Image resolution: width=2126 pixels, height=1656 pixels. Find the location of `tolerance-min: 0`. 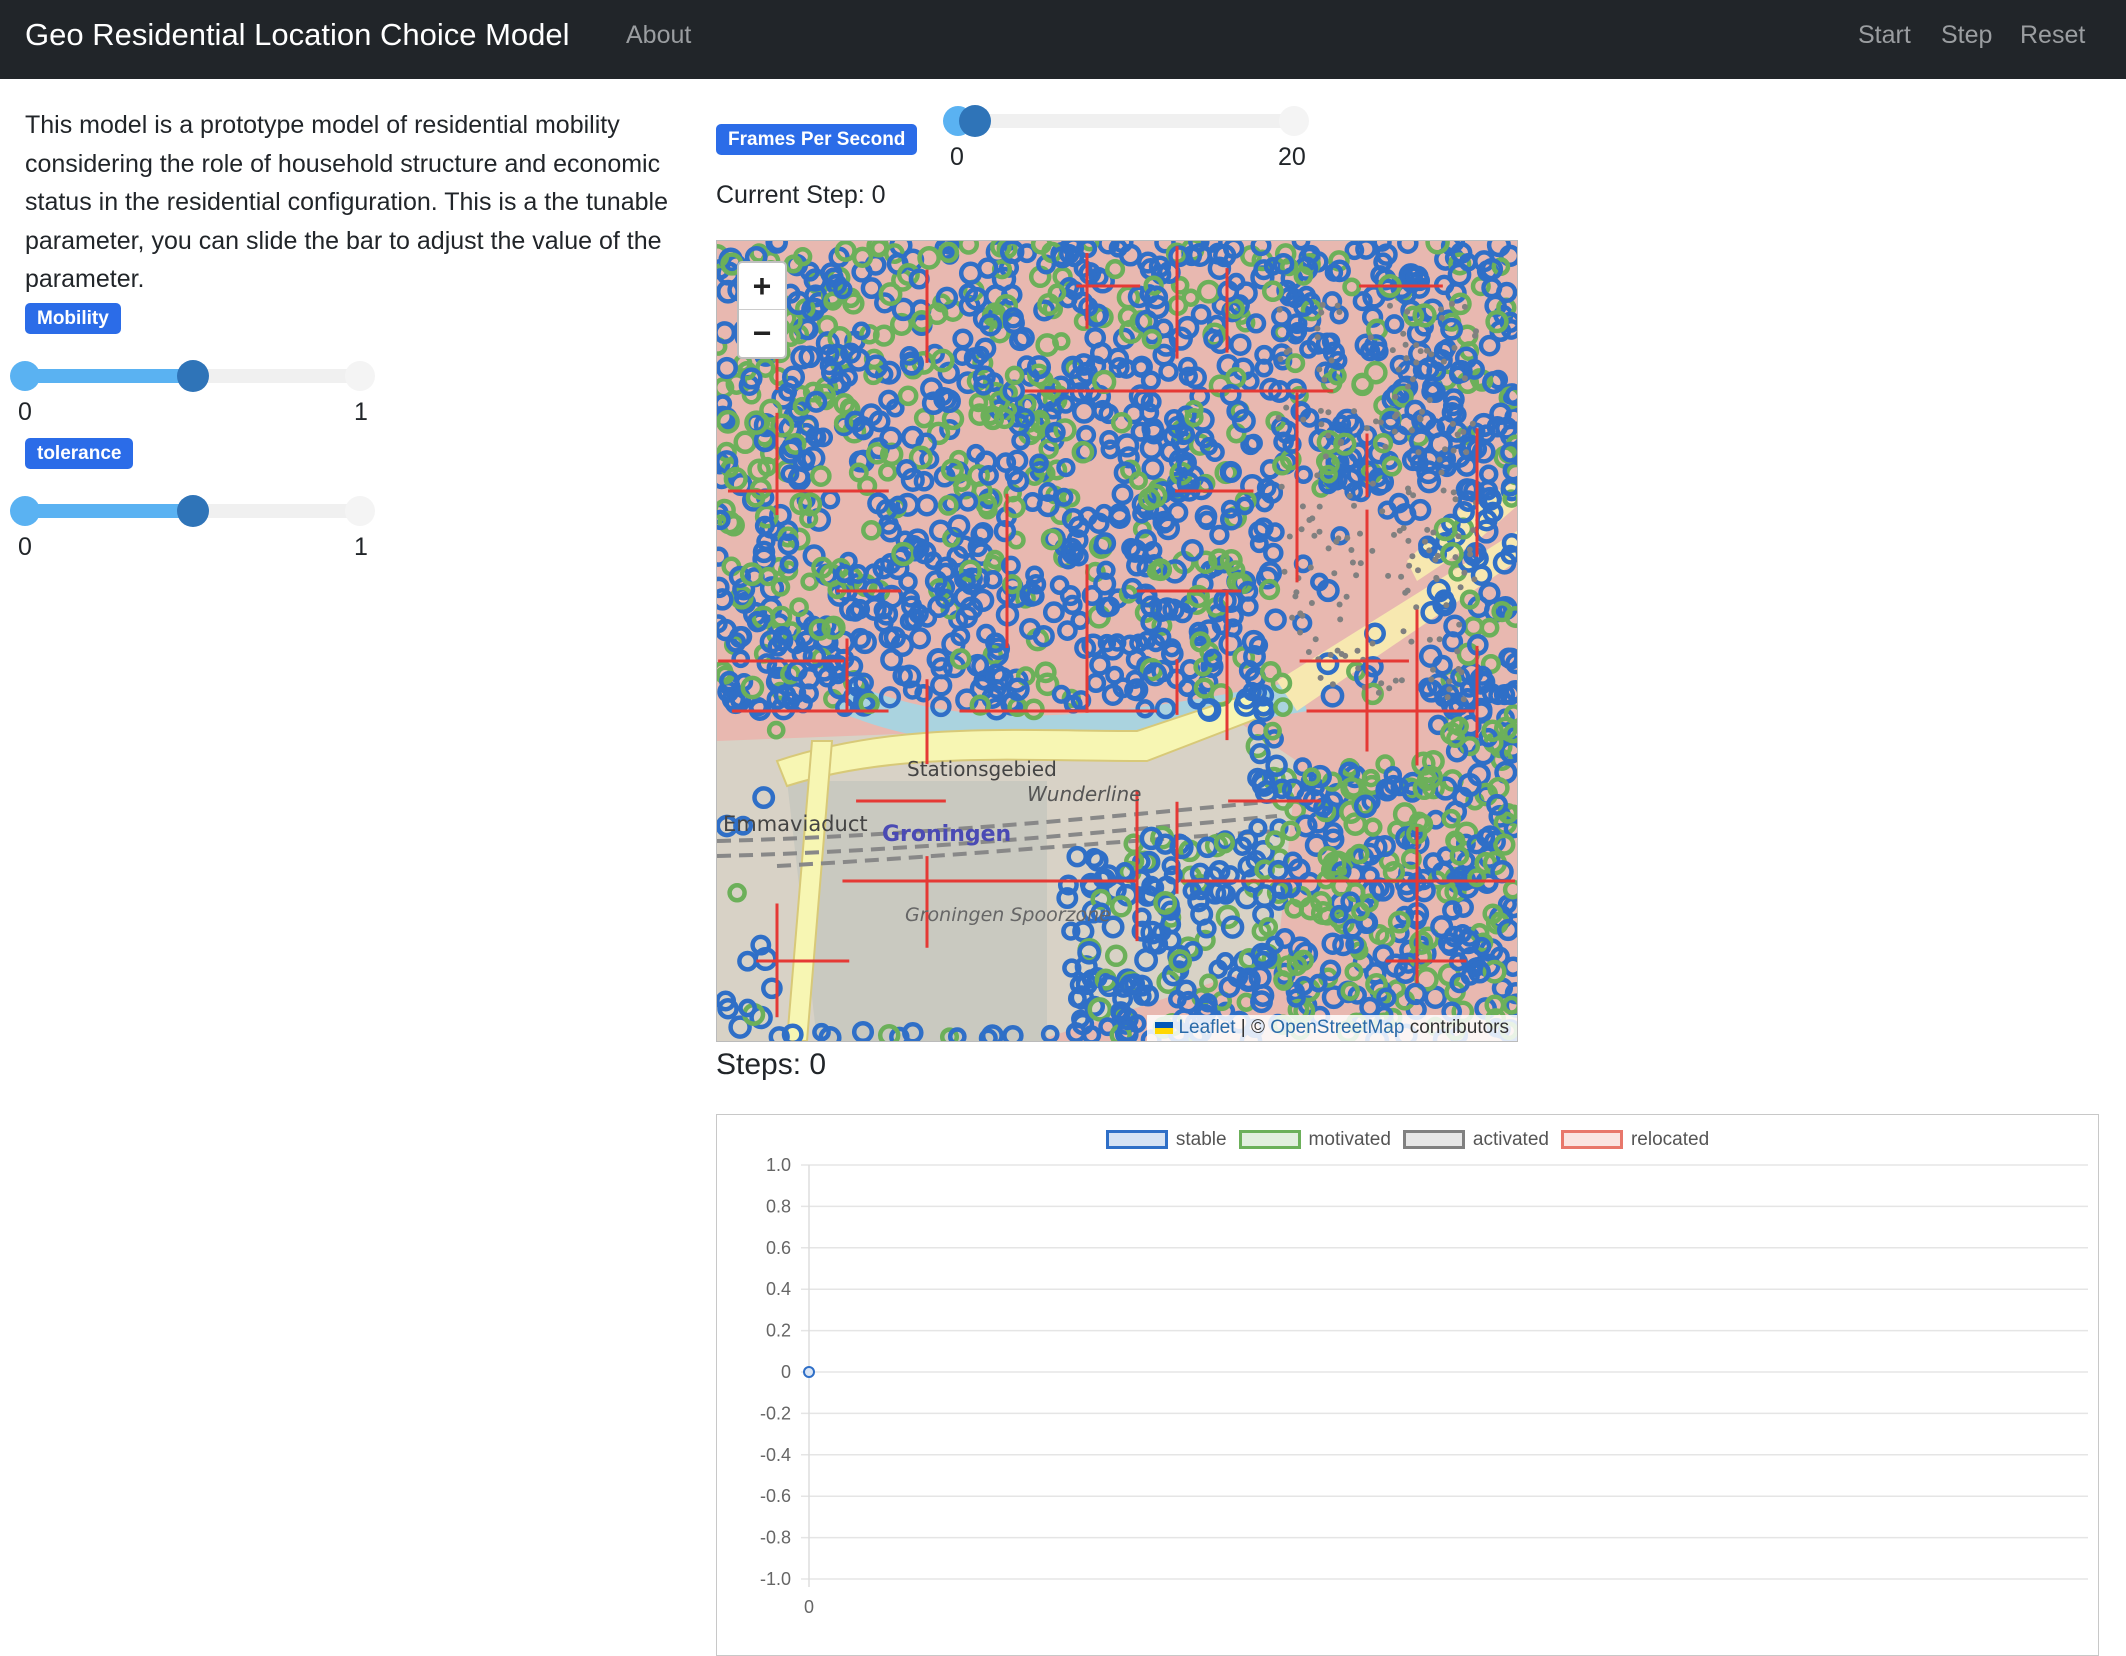

tolerance-min: 0 is located at coordinates (25, 547).